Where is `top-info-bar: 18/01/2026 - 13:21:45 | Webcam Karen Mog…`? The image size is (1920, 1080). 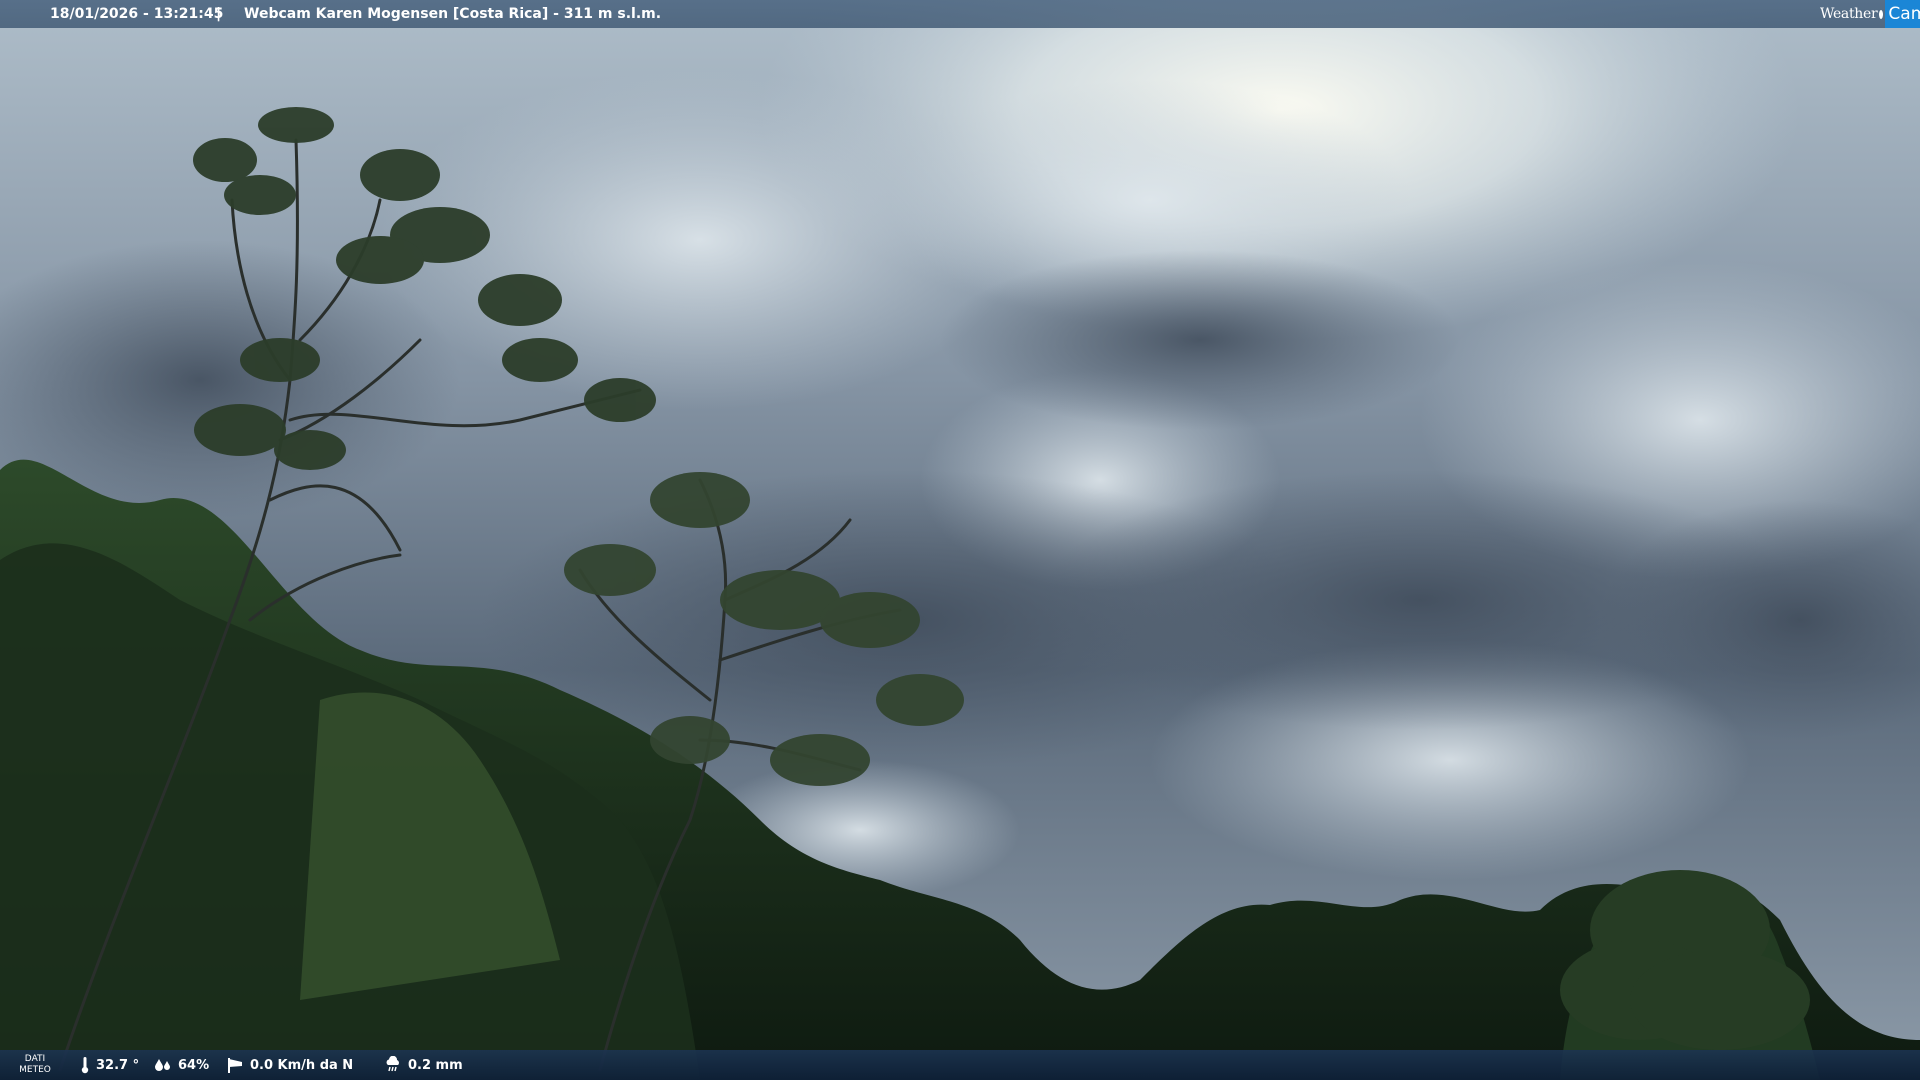 top-info-bar: 18/01/2026 - 13:21:45 | Webcam Karen Mog… is located at coordinates (960, 14).